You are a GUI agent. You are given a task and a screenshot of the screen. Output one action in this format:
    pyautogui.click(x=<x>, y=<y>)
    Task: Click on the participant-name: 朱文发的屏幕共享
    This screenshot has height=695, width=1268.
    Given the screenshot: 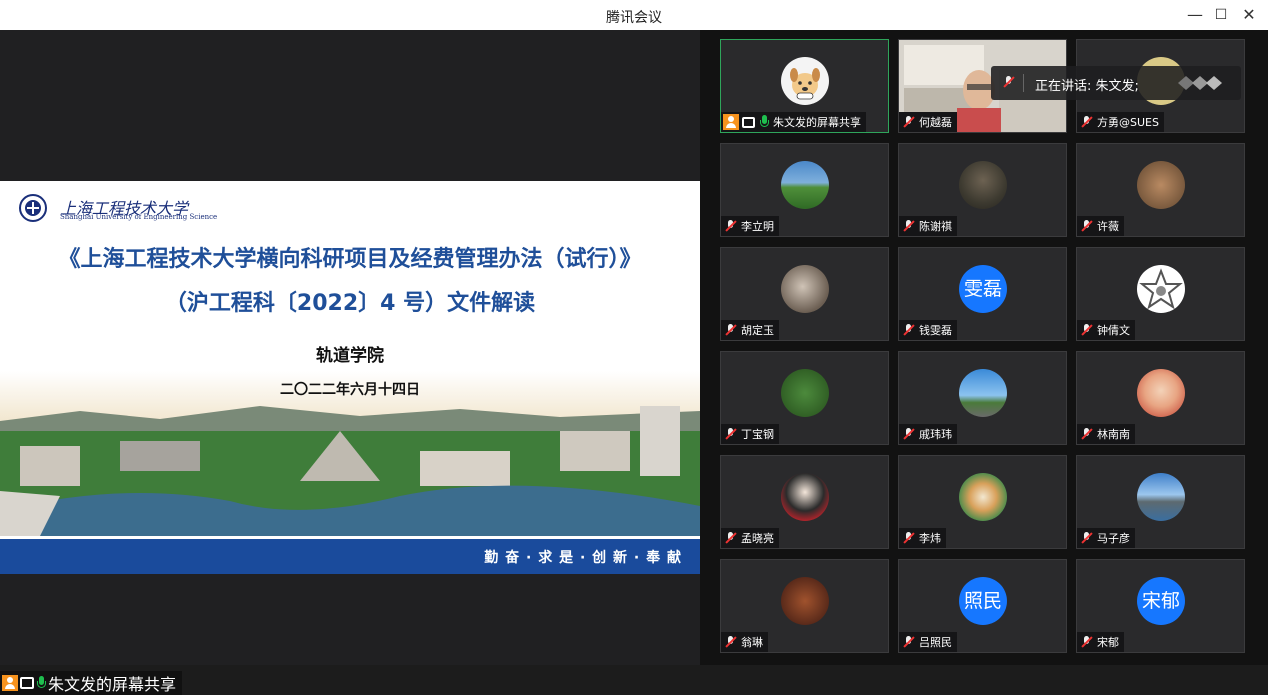 What is the action you would take?
    pyautogui.click(x=817, y=122)
    